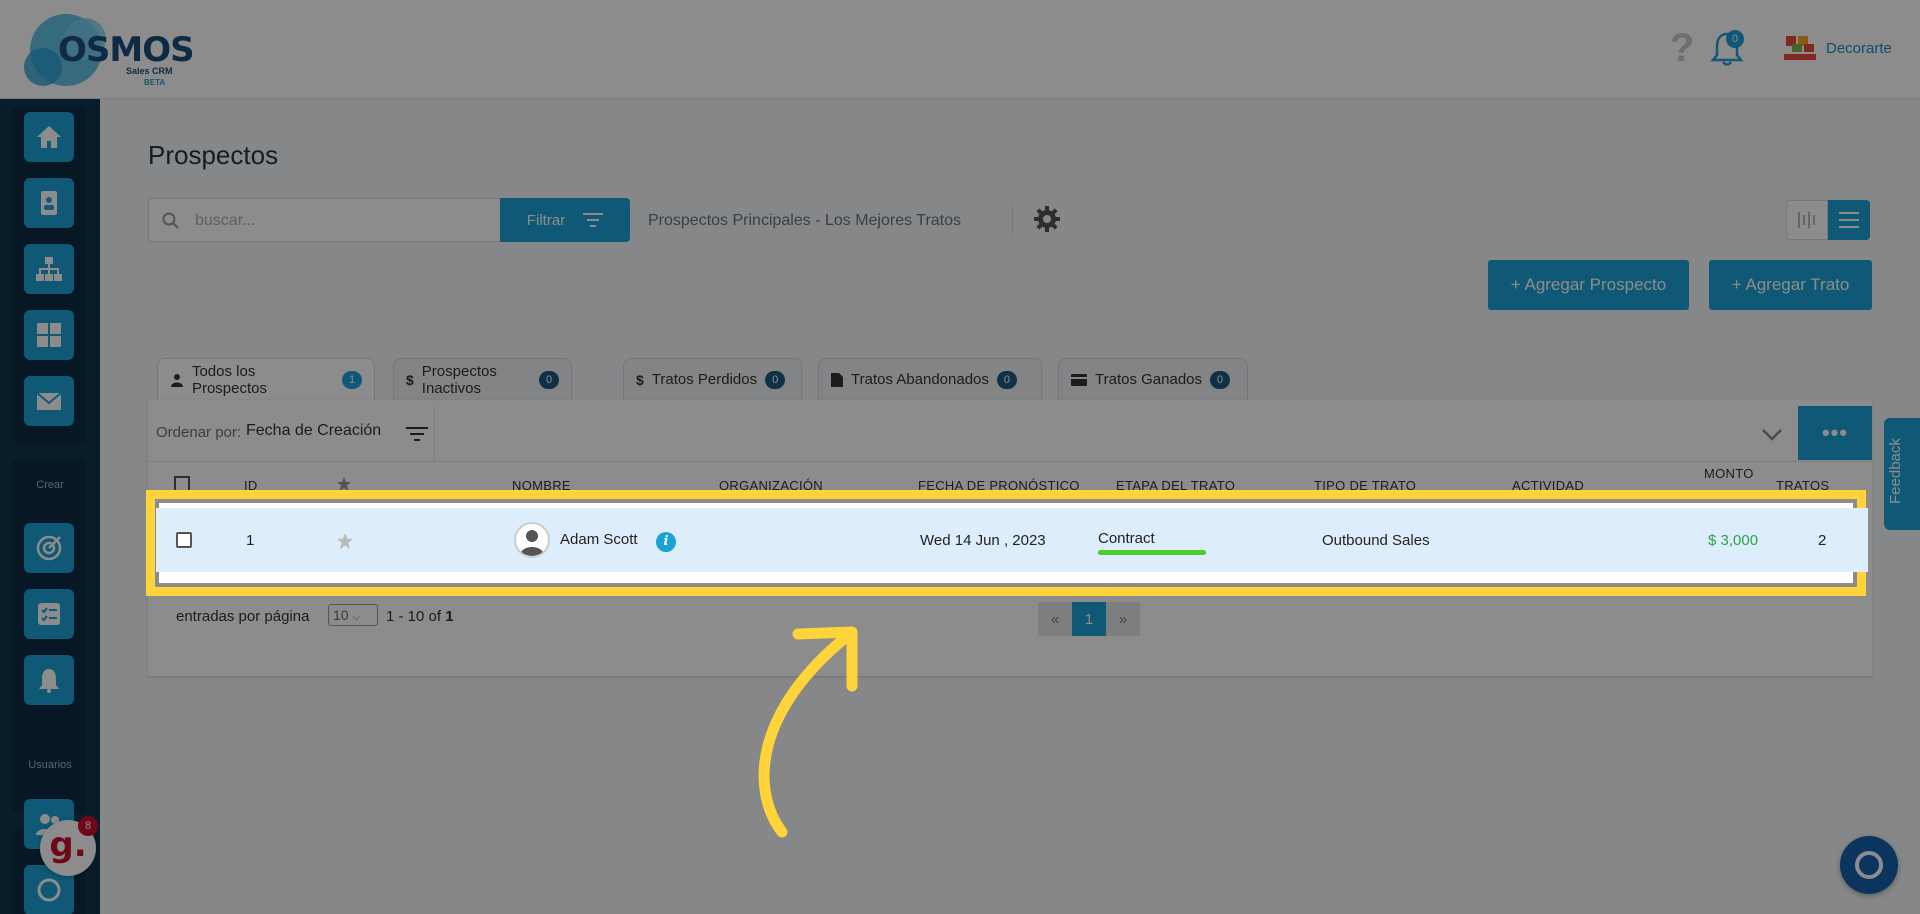  I want to click on tutorial-arrow-icon, so click(808, 732).